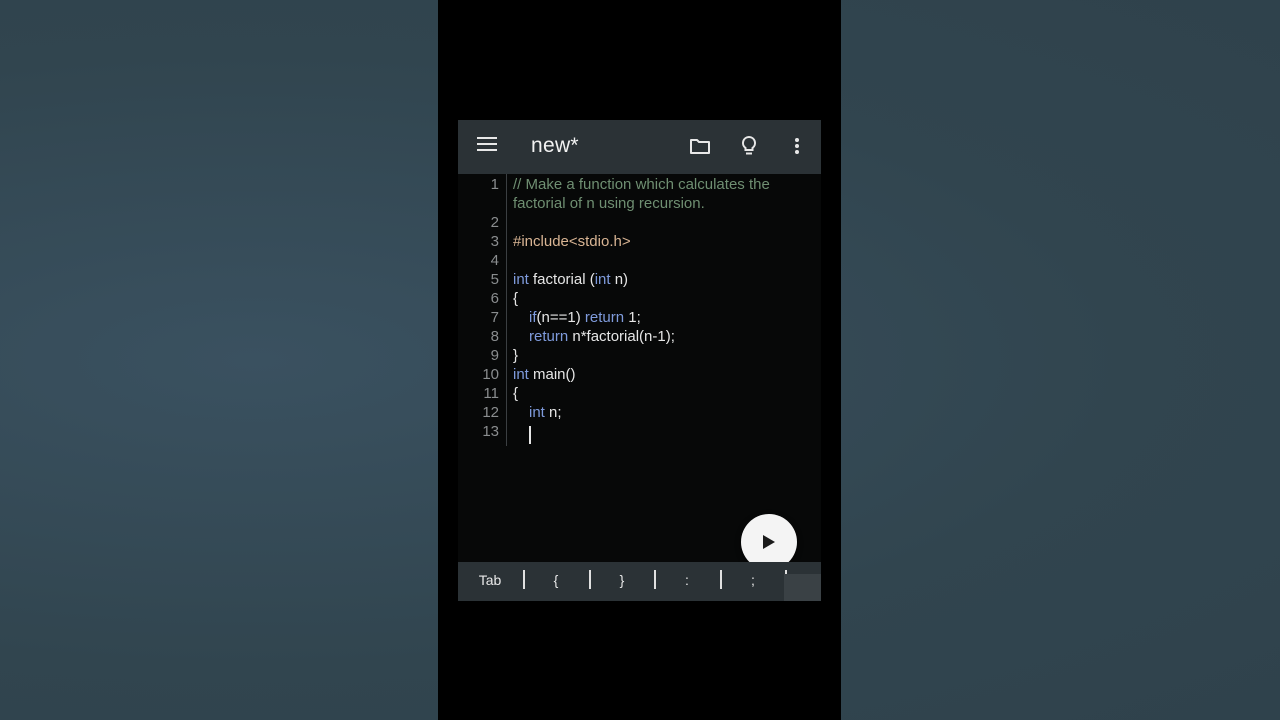 This screenshot has height=720, width=1280. Describe the element at coordinates (490, 431) in the screenshot. I see `line-number: 13` at that location.